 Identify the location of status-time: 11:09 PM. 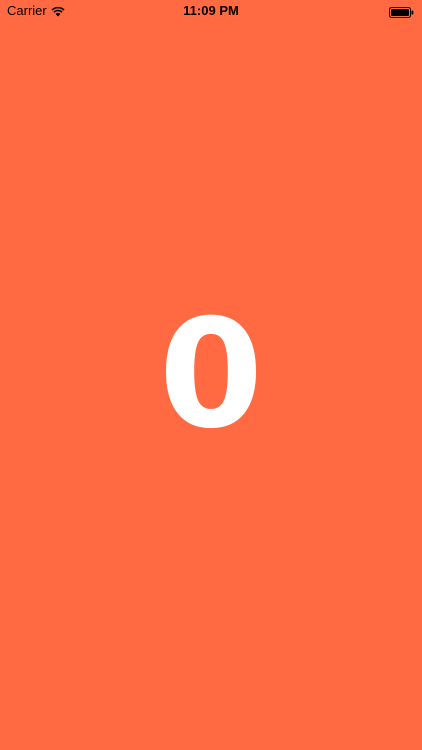
(211, 10).